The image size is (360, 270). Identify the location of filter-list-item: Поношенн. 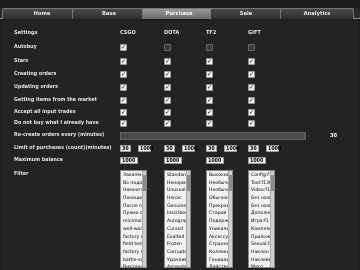
(132, 199).